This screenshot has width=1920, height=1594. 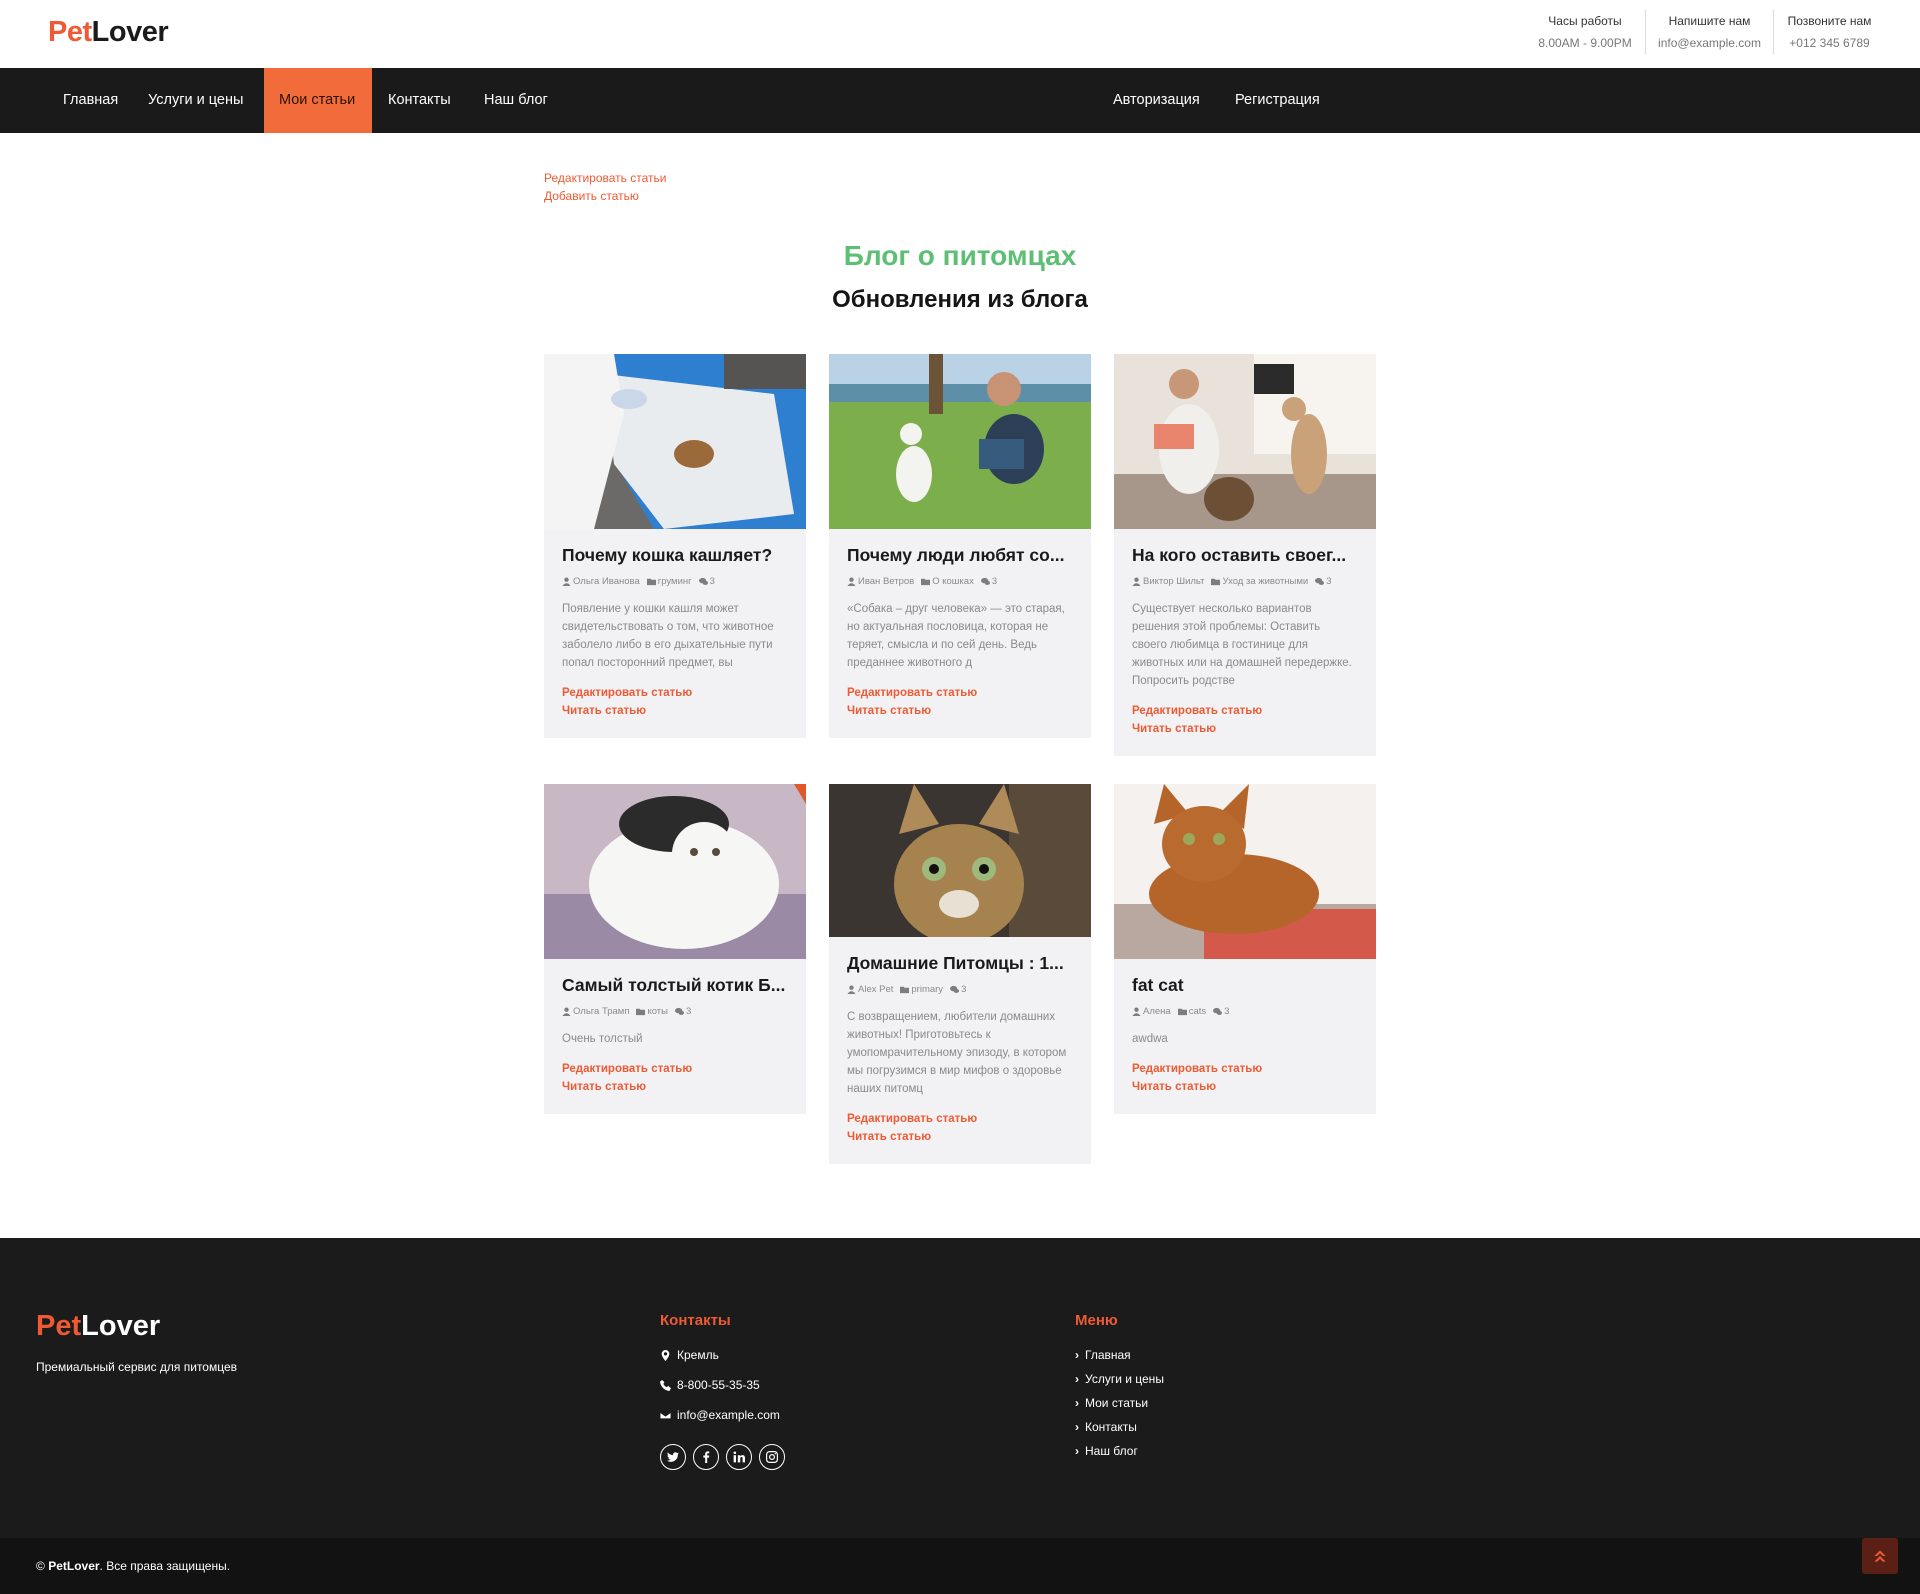 I want to click on footer-menu-services: › Услуги и цены, so click(x=1119, y=1379).